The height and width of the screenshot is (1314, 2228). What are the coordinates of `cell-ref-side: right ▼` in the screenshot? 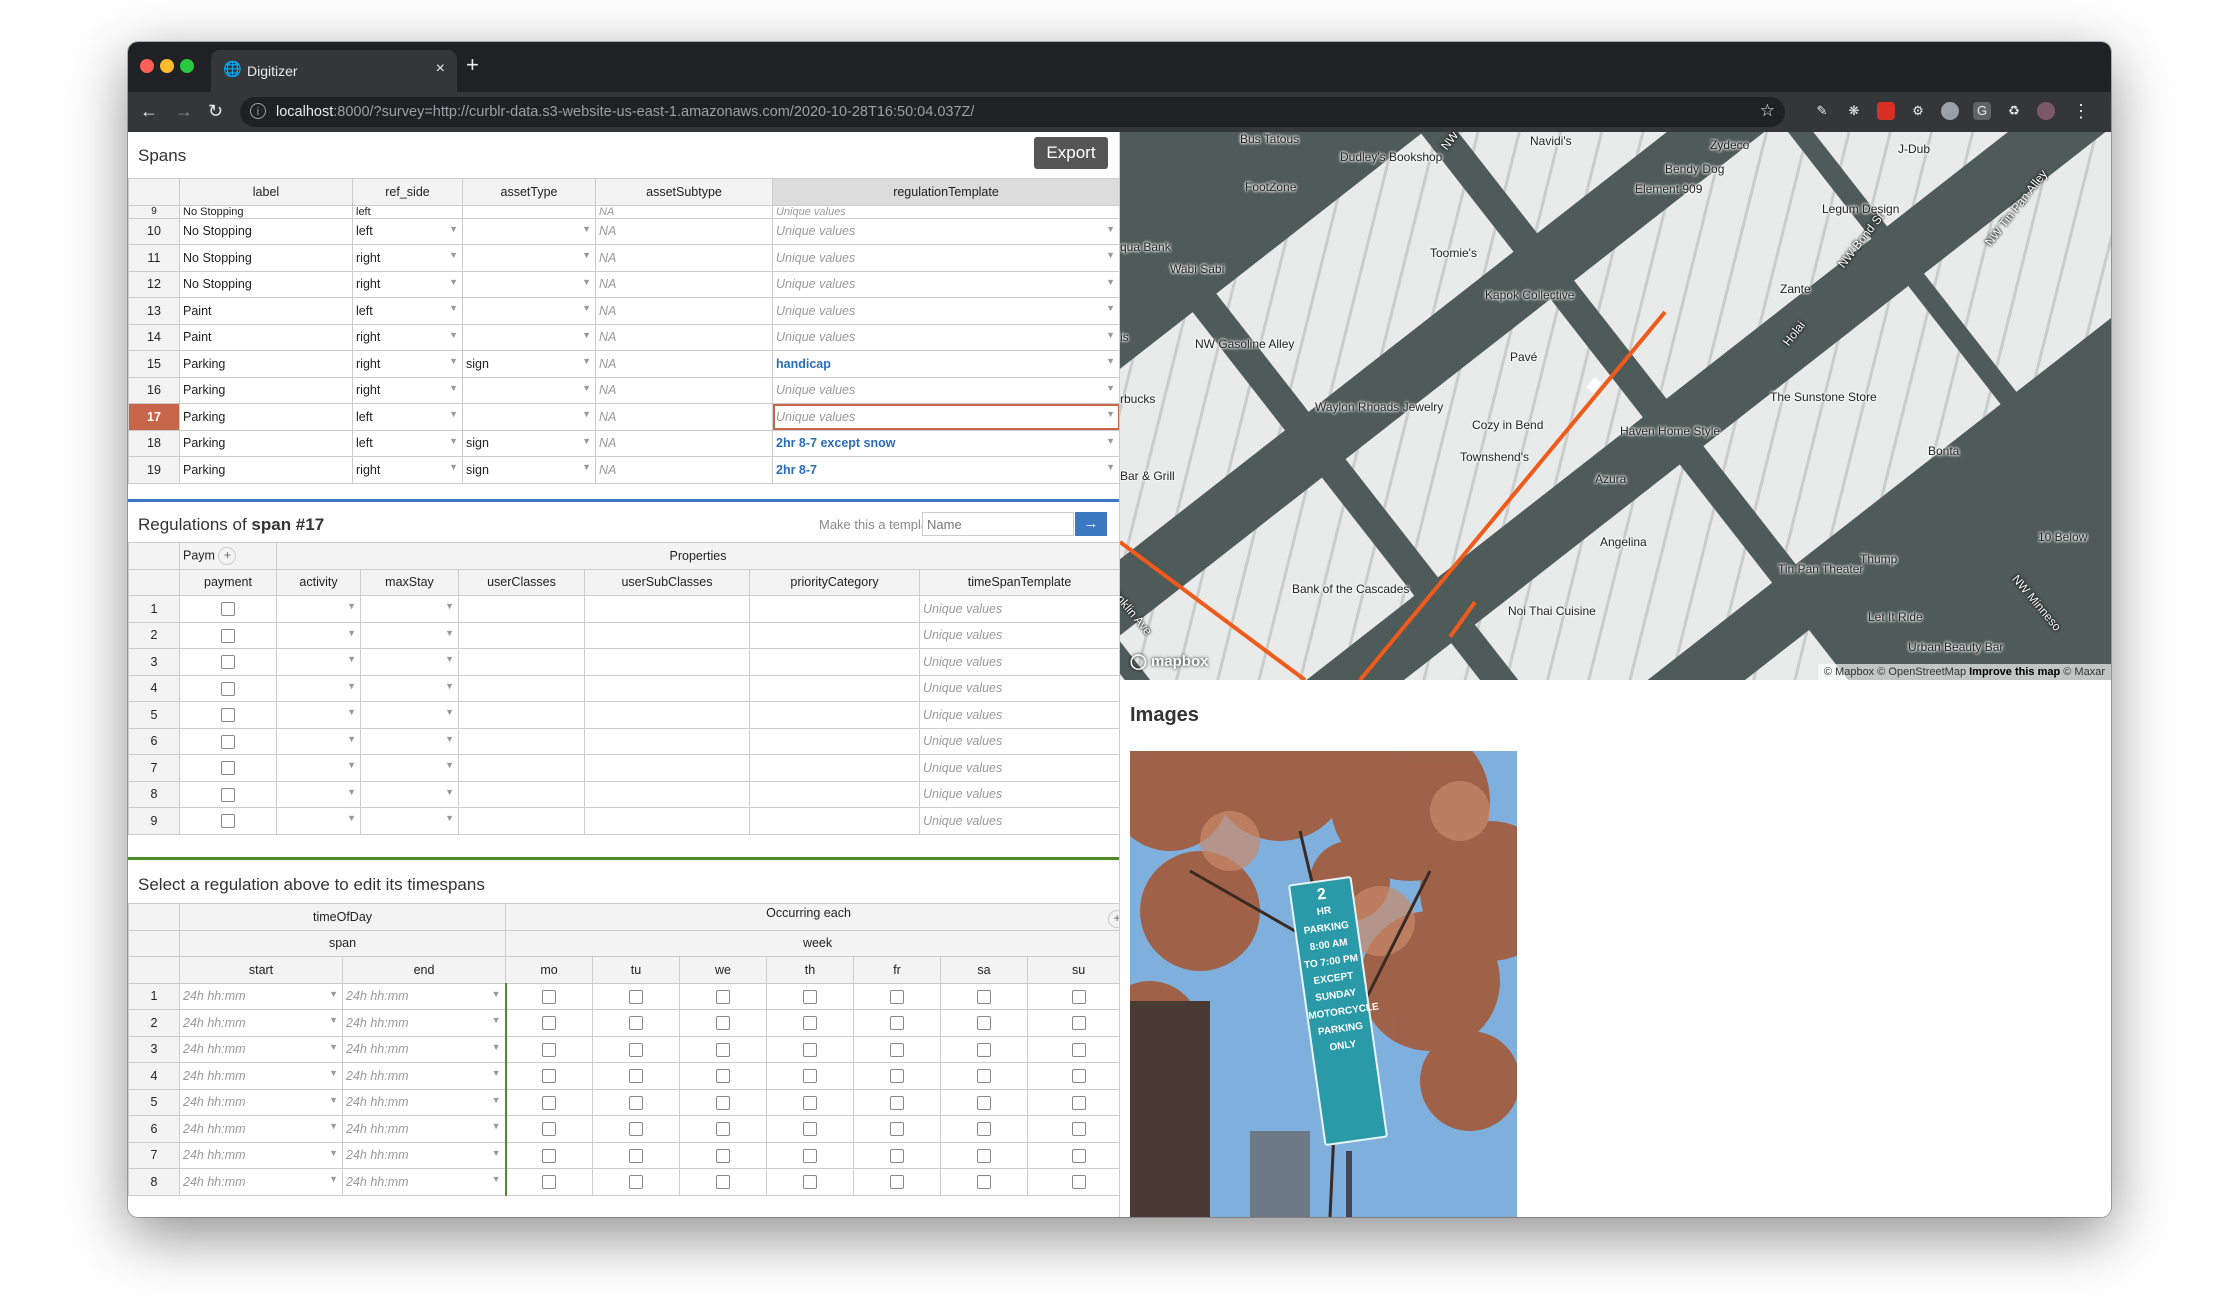 It's located at (407, 470).